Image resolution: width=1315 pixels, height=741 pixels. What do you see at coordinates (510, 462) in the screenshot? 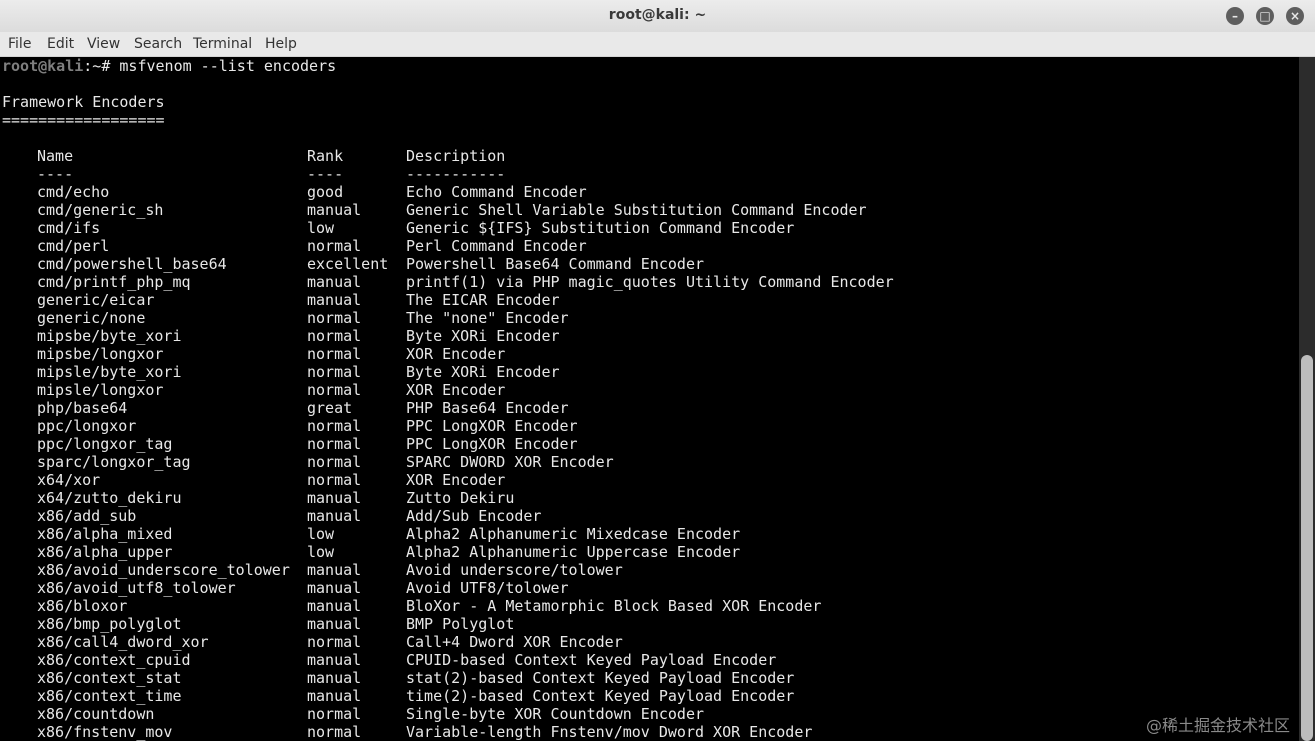
I see `cell-description: SPARC DWORD XOR Encoder` at bounding box center [510, 462].